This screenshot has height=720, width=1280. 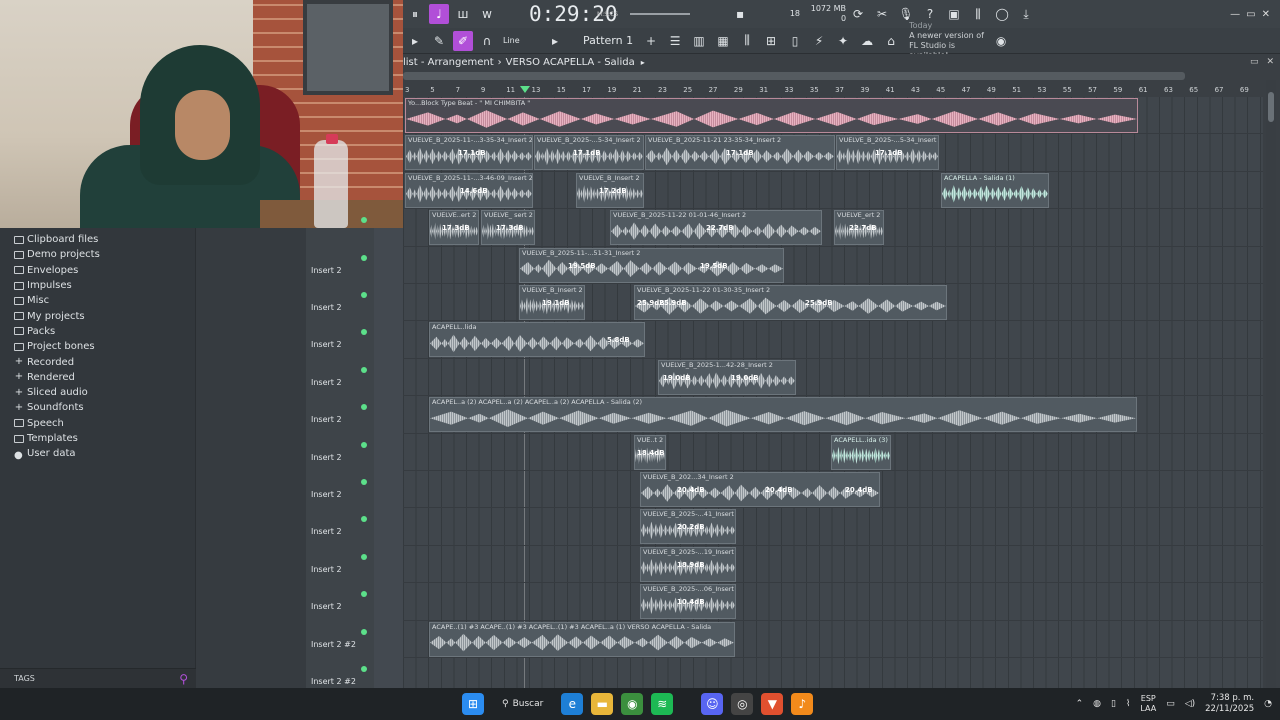 I want to click on brush-icon: ✎, so click(x=439, y=41).